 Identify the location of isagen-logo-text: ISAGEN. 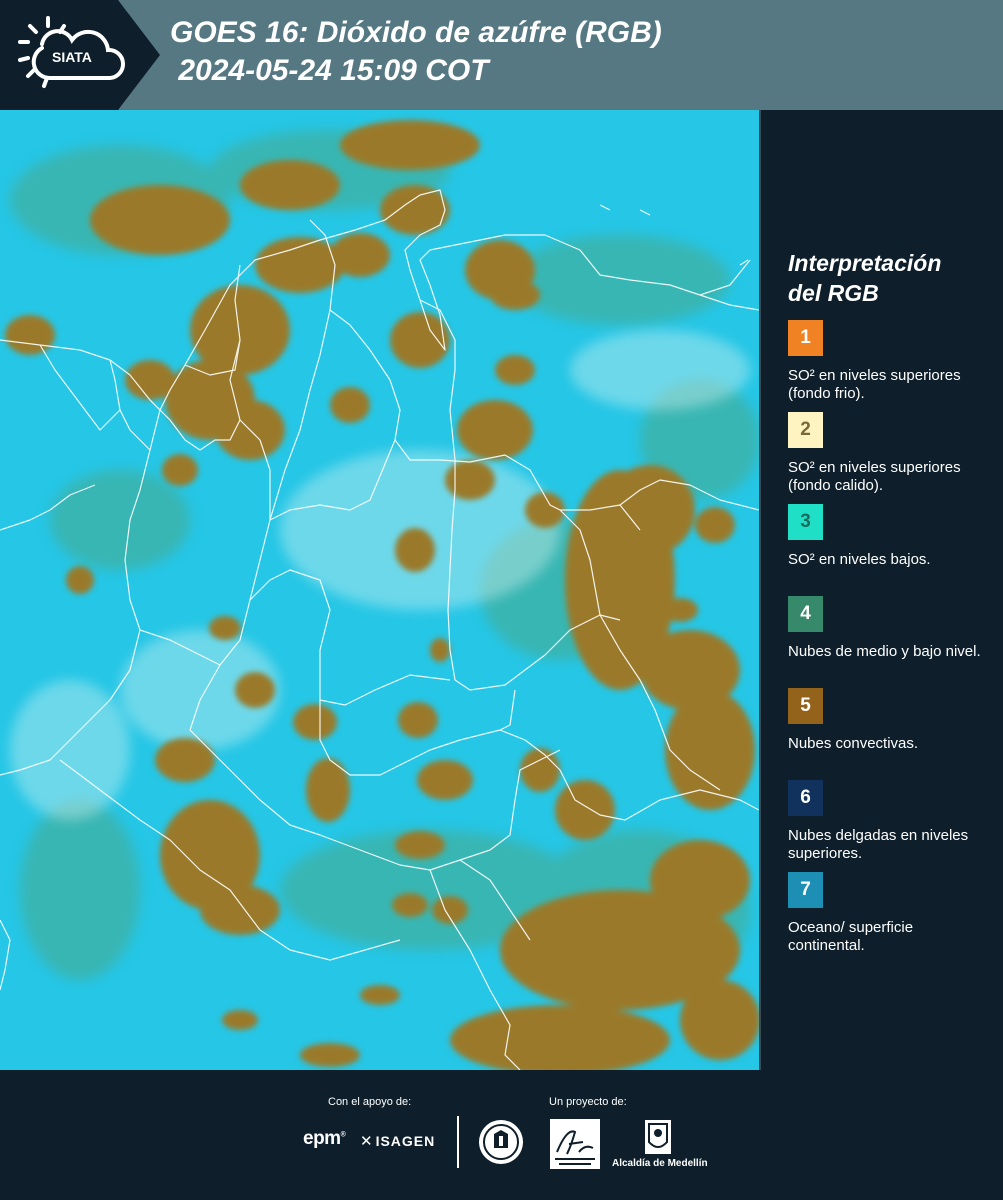
(405, 1141).